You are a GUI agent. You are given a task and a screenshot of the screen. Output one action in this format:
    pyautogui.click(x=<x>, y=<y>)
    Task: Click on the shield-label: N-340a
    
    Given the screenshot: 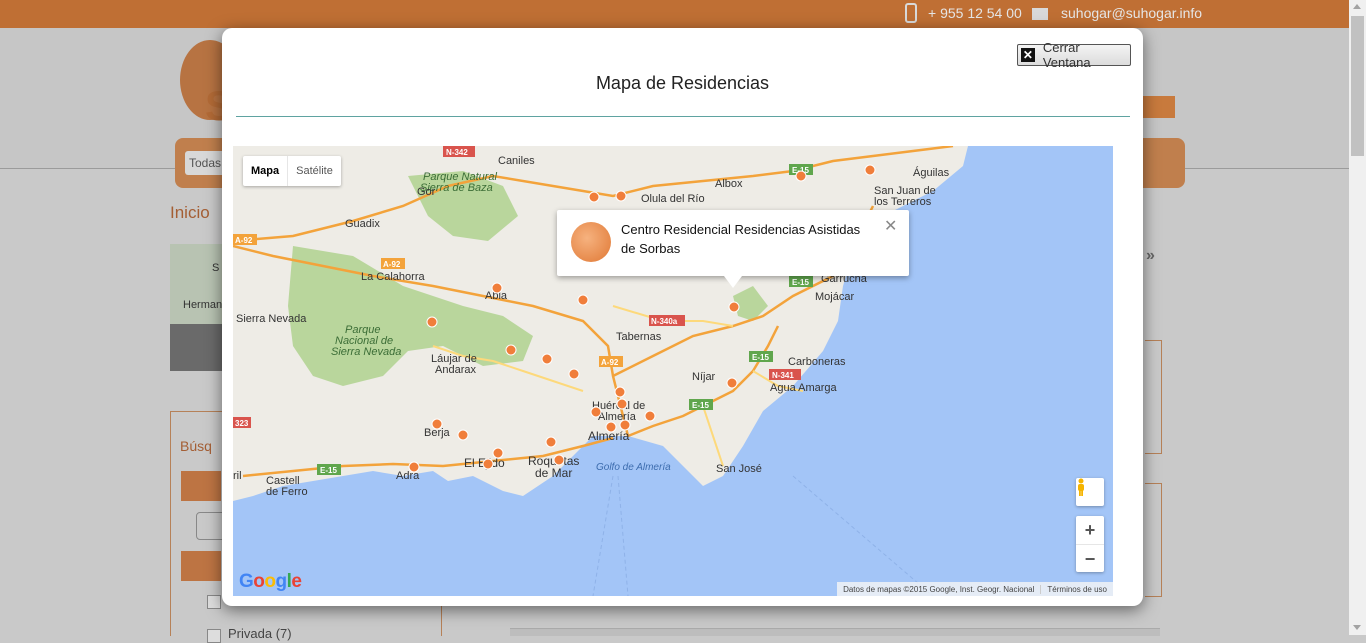 What is the action you would take?
    pyautogui.click(x=664, y=321)
    